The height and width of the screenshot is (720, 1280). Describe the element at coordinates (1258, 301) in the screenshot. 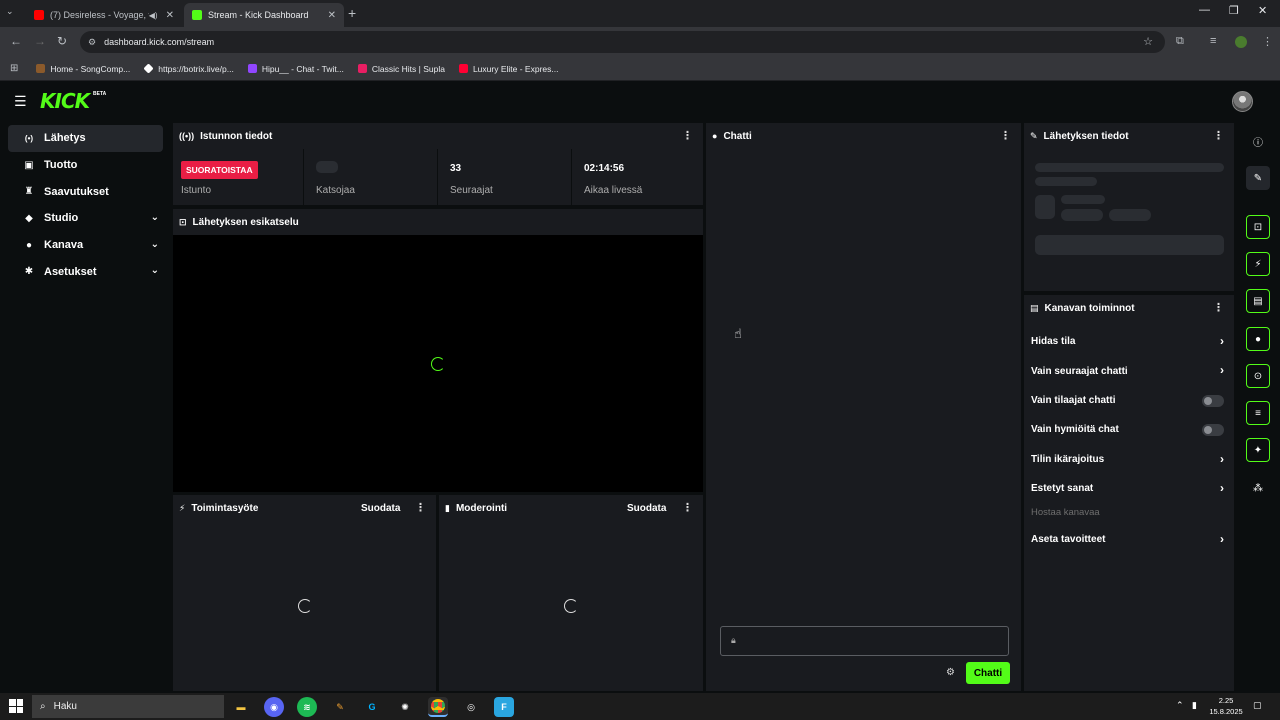

I see `document-icon: ▤` at that location.